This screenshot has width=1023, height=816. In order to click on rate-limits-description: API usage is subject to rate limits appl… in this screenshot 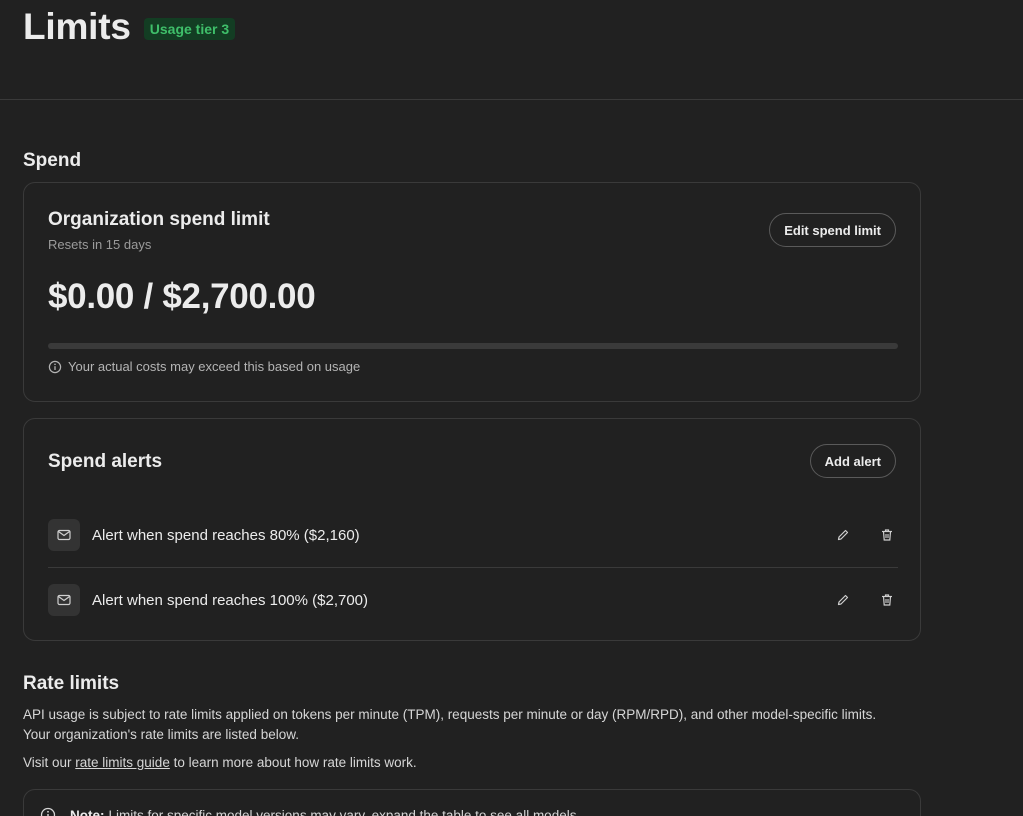, I will do `click(473, 725)`.